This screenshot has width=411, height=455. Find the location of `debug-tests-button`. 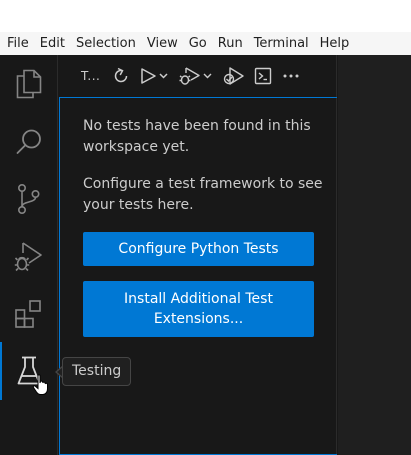

debug-tests-button is located at coordinates (196, 76).